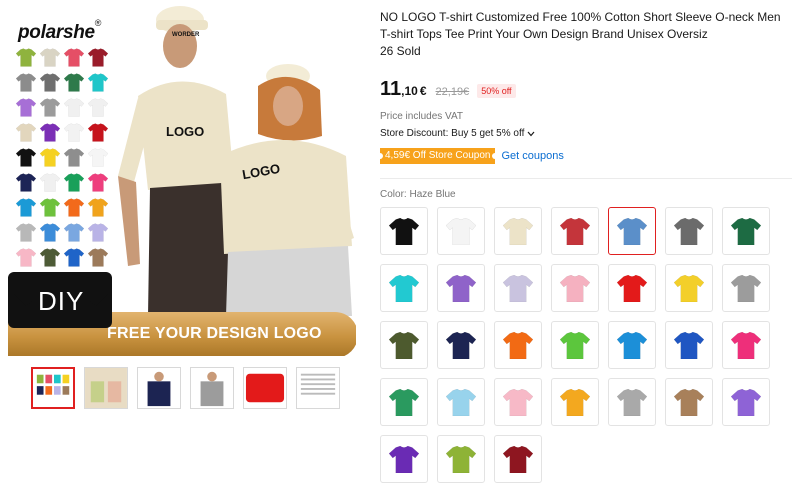 This screenshot has height=494, width=800. Describe the element at coordinates (423, 91) in the screenshot. I see `price-currency: €` at that location.